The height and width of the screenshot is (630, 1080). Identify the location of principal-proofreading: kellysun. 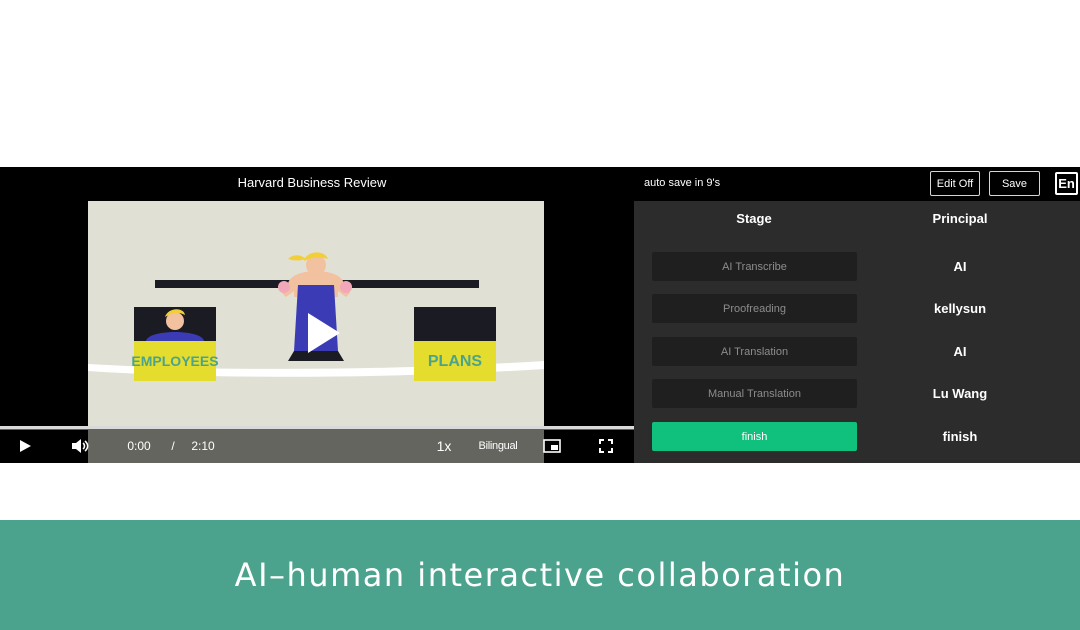
(960, 308).